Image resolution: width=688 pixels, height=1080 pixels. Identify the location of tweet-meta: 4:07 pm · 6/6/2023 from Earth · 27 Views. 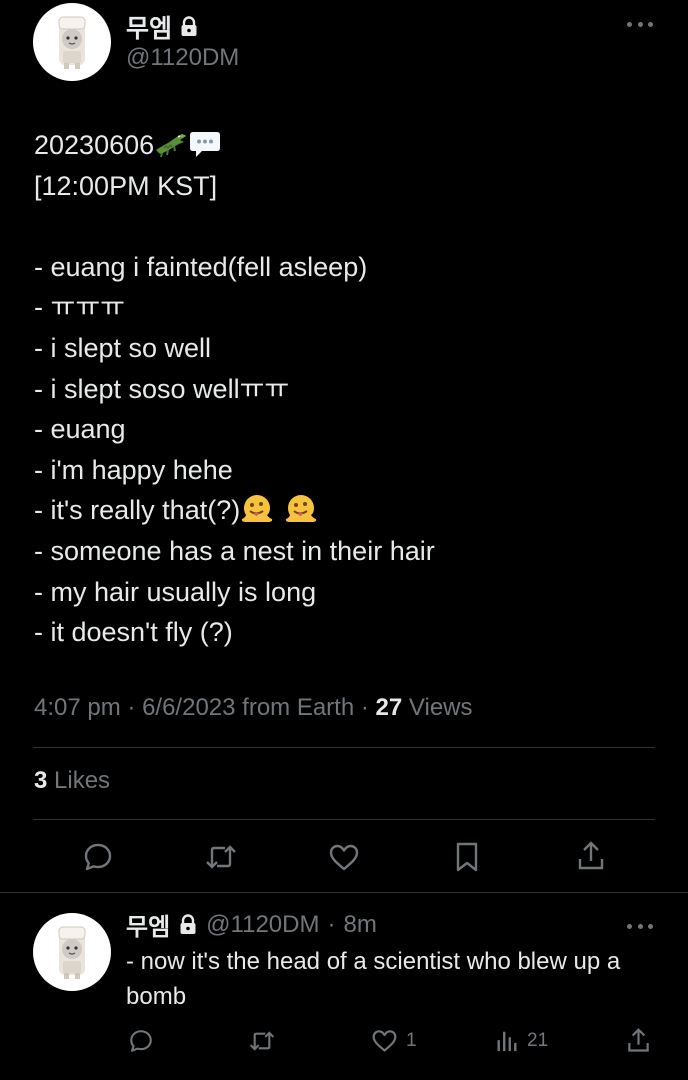
(253, 708).